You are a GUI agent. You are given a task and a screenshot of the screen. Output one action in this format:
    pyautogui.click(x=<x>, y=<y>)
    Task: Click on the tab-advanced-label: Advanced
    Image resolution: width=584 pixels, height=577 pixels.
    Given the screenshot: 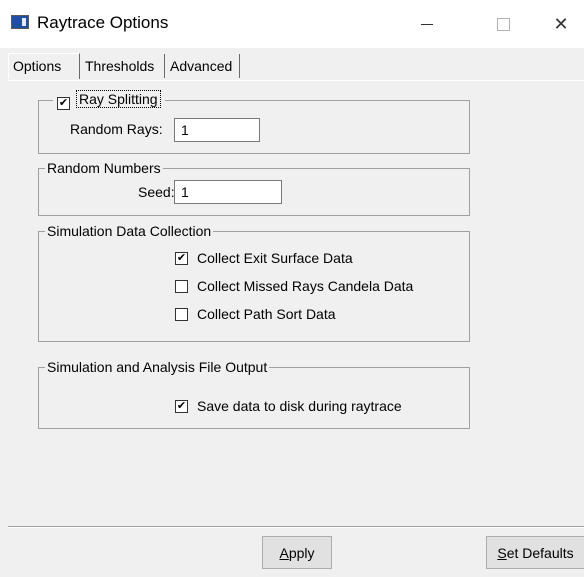 What is the action you would take?
    pyautogui.click(x=201, y=66)
    